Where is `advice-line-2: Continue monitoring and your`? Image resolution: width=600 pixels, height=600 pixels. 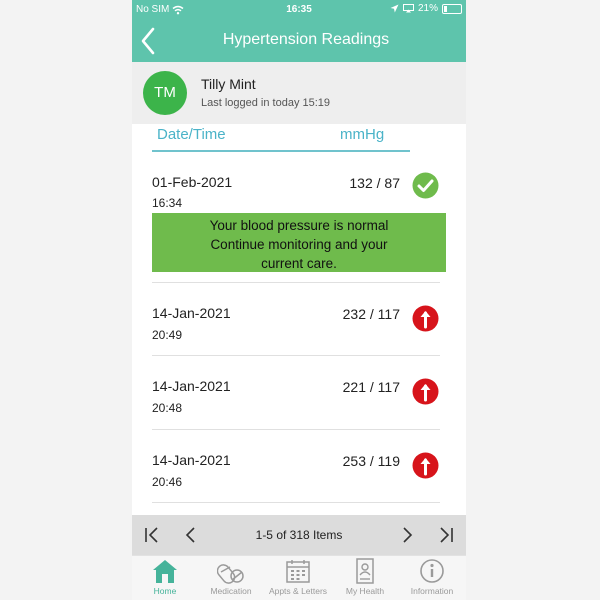 advice-line-2: Continue monitoring and your is located at coordinates (299, 244).